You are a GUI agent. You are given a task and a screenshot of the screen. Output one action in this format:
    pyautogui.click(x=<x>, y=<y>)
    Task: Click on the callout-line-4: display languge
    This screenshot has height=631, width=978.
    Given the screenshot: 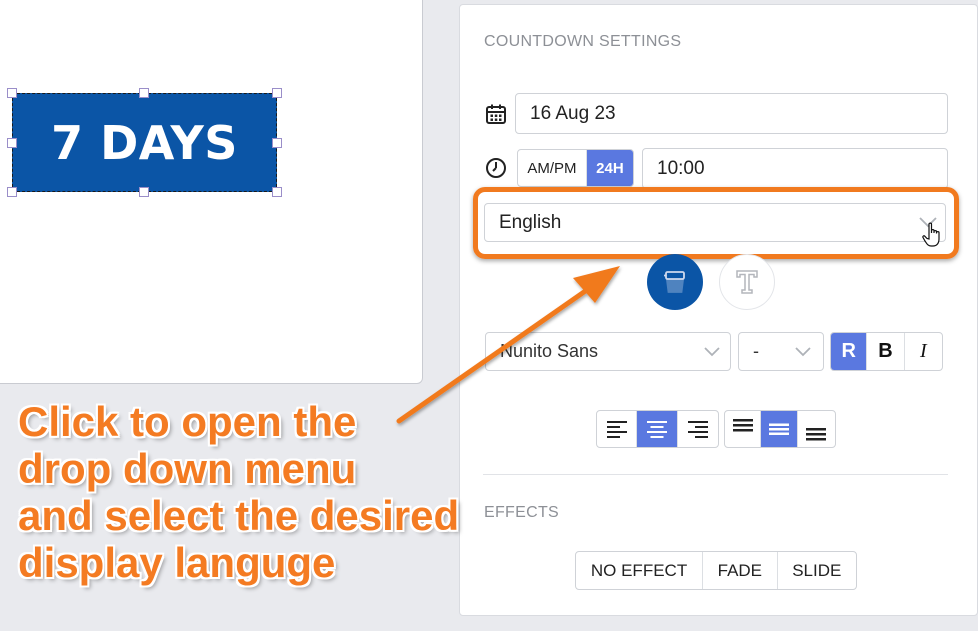 What is the action you would take?
    pyautogui.click(x=177, y=562)
    